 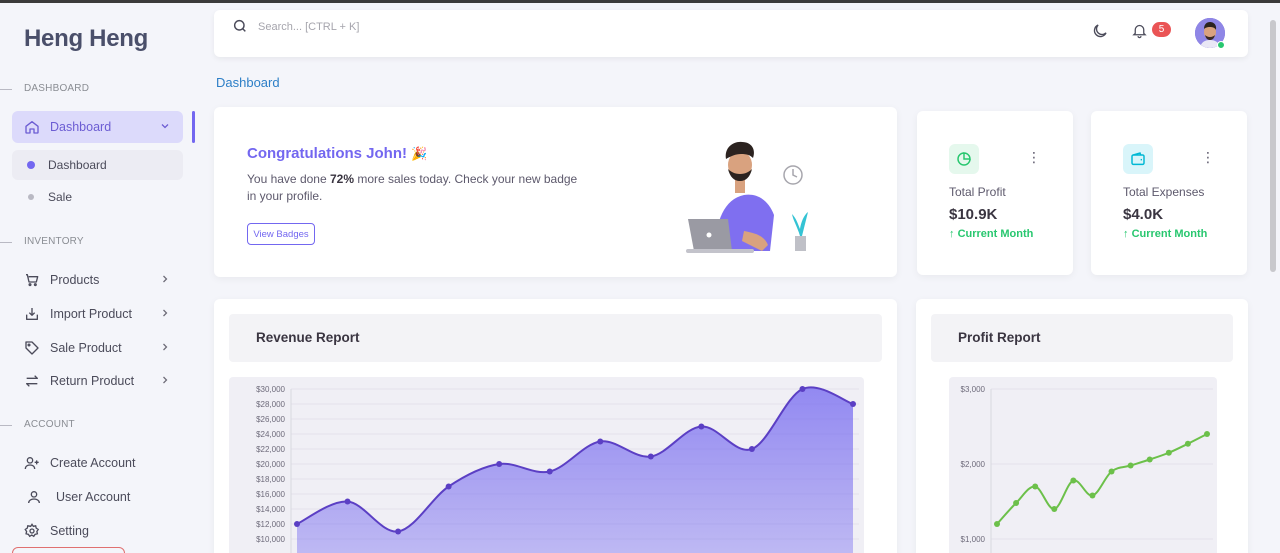 I want to click on section-title: DASHBOARD, so click(x=57, y=88).